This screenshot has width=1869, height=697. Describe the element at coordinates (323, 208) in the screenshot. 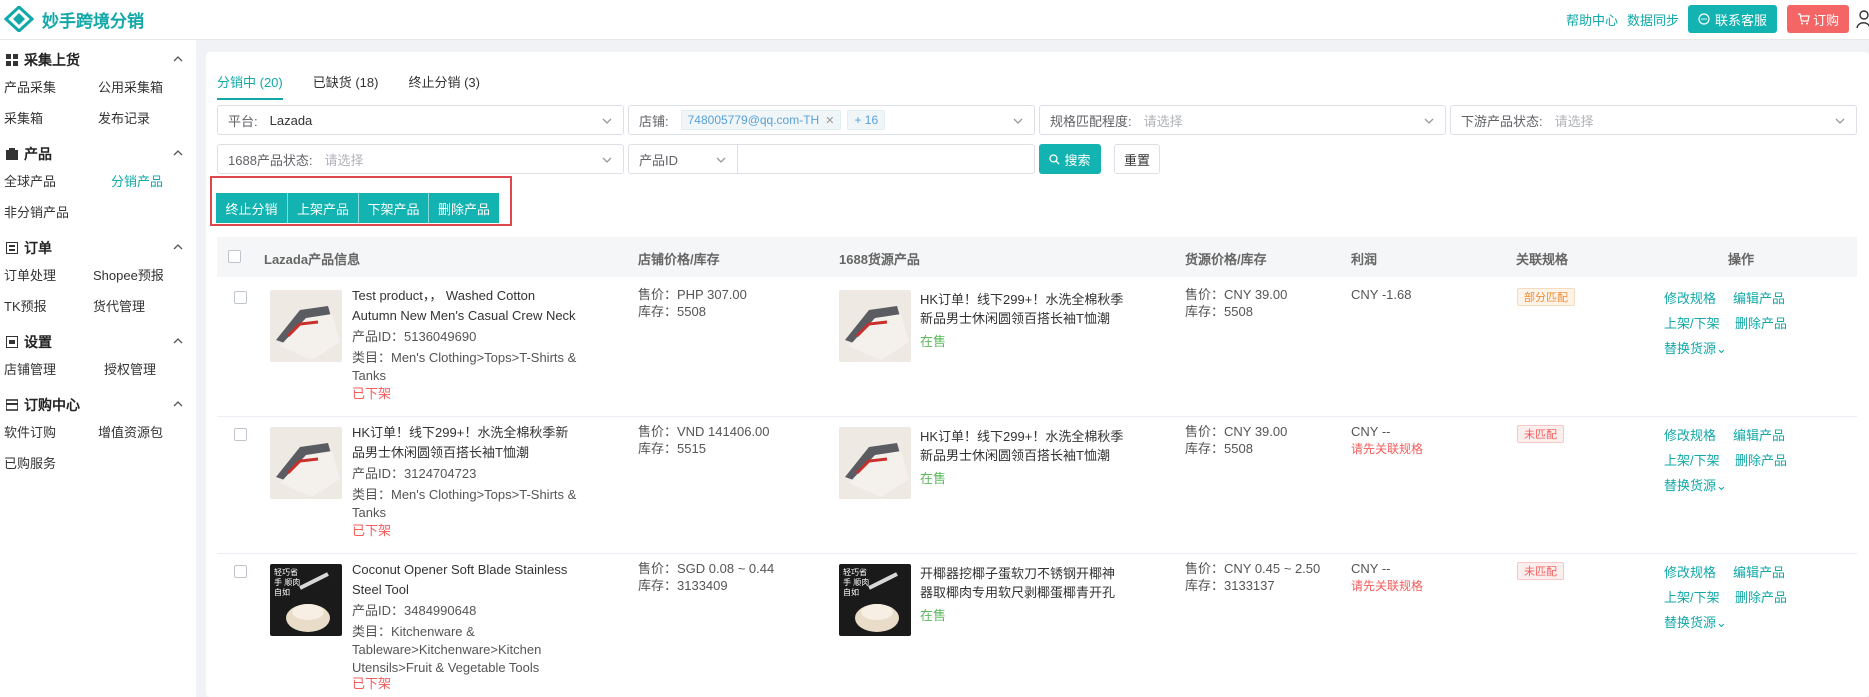

I see `list-products-button: 上架产品` at that location.